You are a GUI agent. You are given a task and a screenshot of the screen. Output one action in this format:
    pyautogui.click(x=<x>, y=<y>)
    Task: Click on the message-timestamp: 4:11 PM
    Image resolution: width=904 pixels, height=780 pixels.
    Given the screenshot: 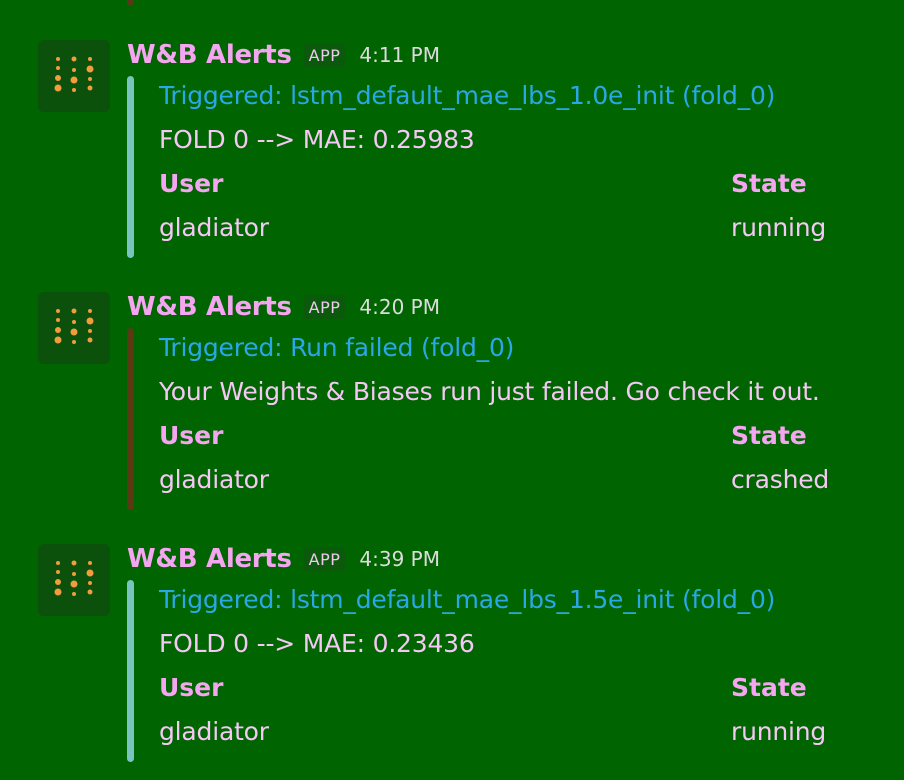 What is the action you would take?
    pyautogui.click(x=399, y=55)
    